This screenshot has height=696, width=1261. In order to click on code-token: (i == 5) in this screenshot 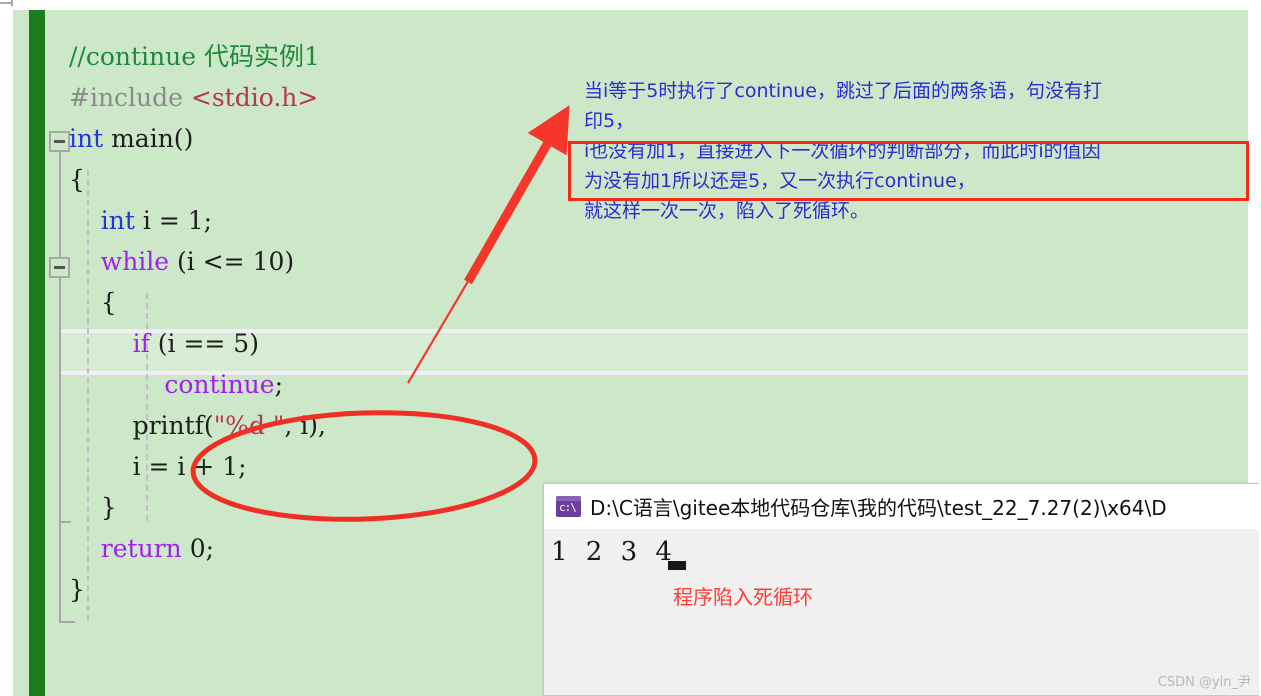, I will do `click(204, 343)`.